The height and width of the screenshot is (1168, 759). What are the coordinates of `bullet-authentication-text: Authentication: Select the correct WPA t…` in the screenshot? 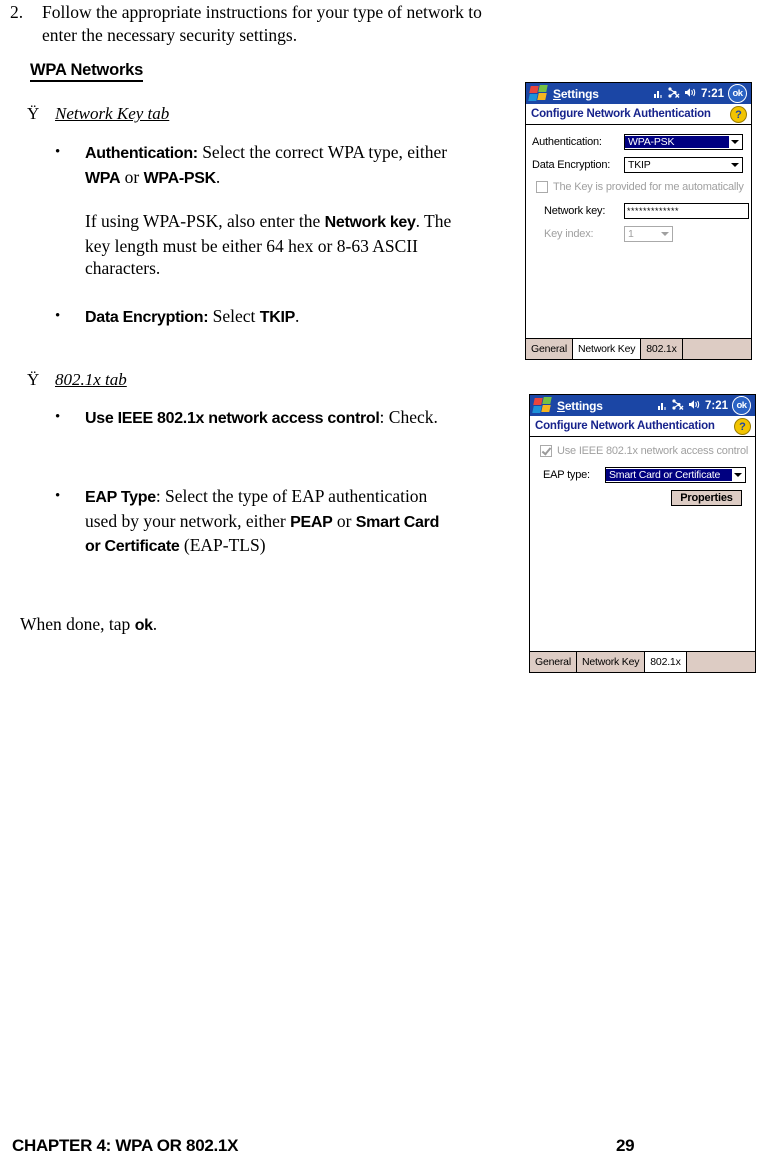 It's located at (270, 165).